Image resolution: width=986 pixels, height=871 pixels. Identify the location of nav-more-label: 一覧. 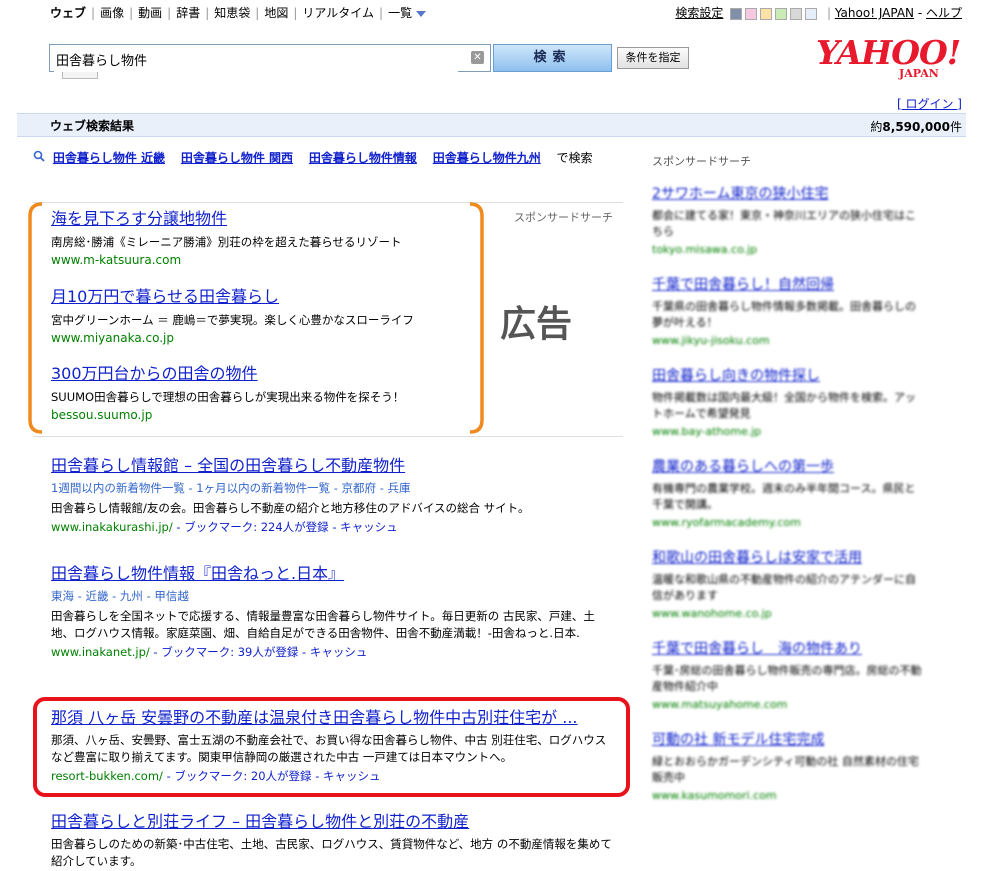
(400, 13).